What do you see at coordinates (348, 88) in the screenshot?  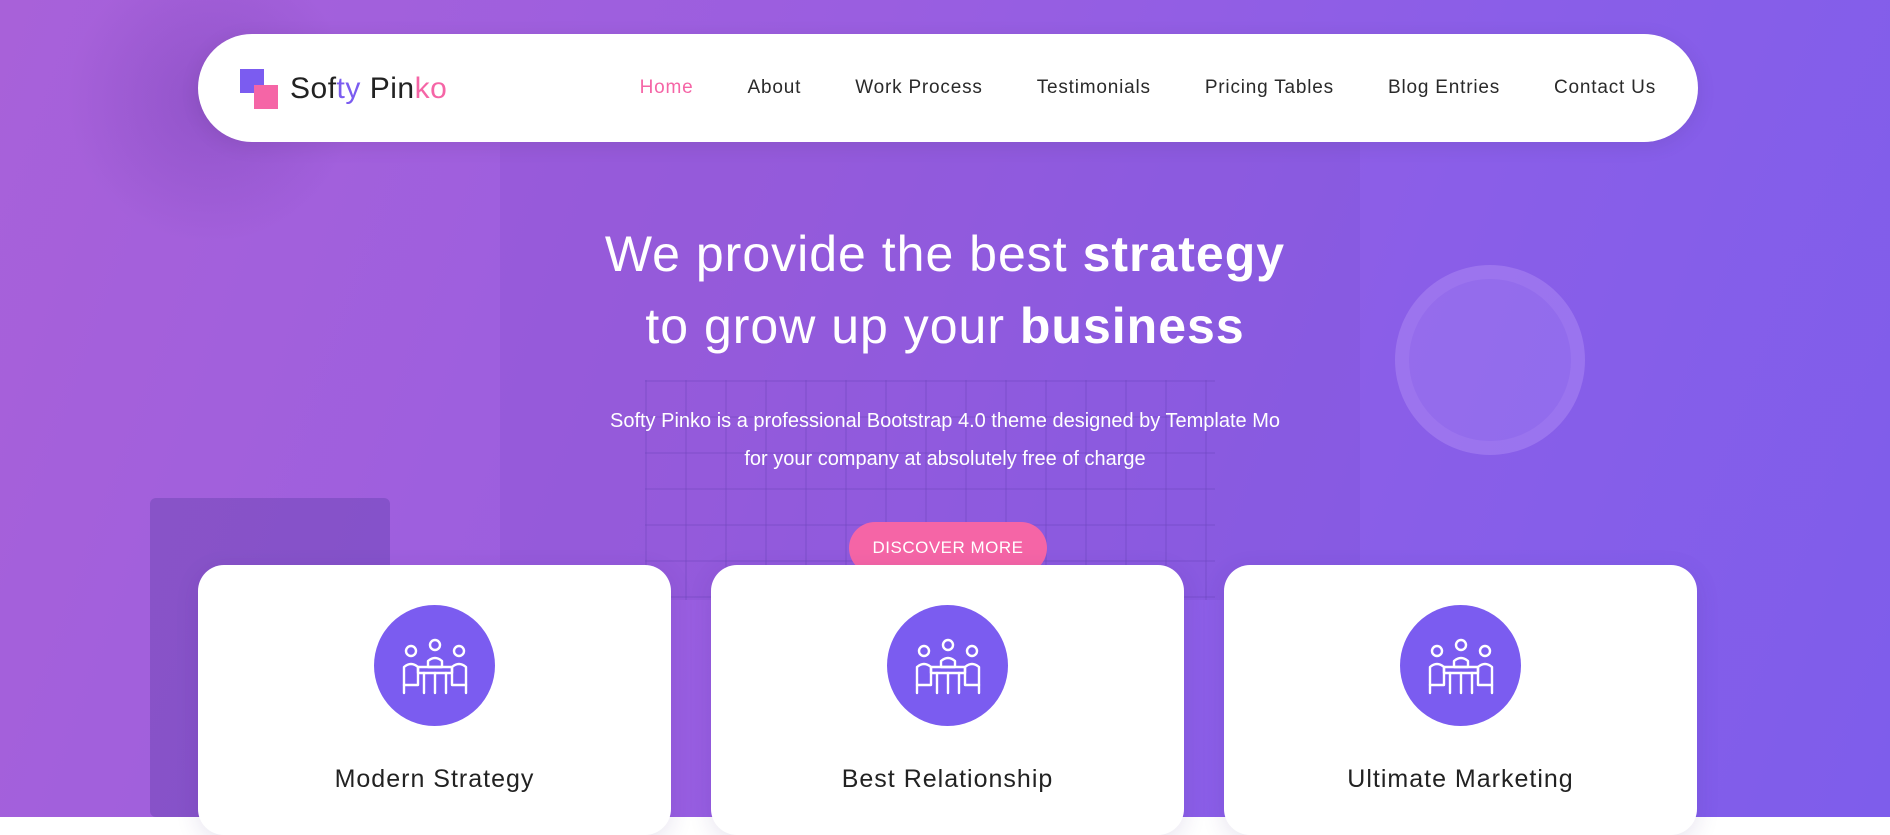 I see `logo-part-2: ty` at bounding box center [348, 88].